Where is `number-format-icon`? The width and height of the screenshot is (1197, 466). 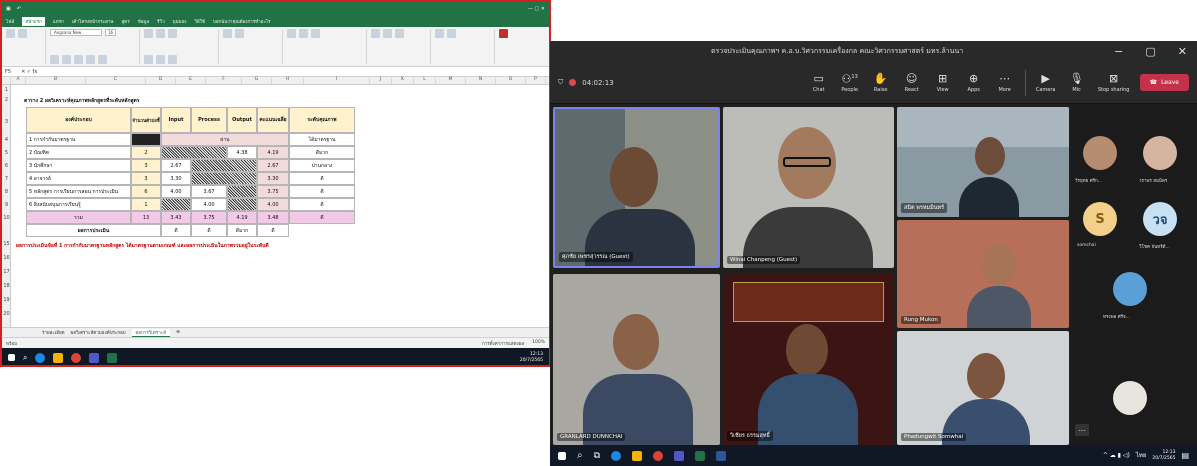
number-format-icon is located at coordinates (227, 33).